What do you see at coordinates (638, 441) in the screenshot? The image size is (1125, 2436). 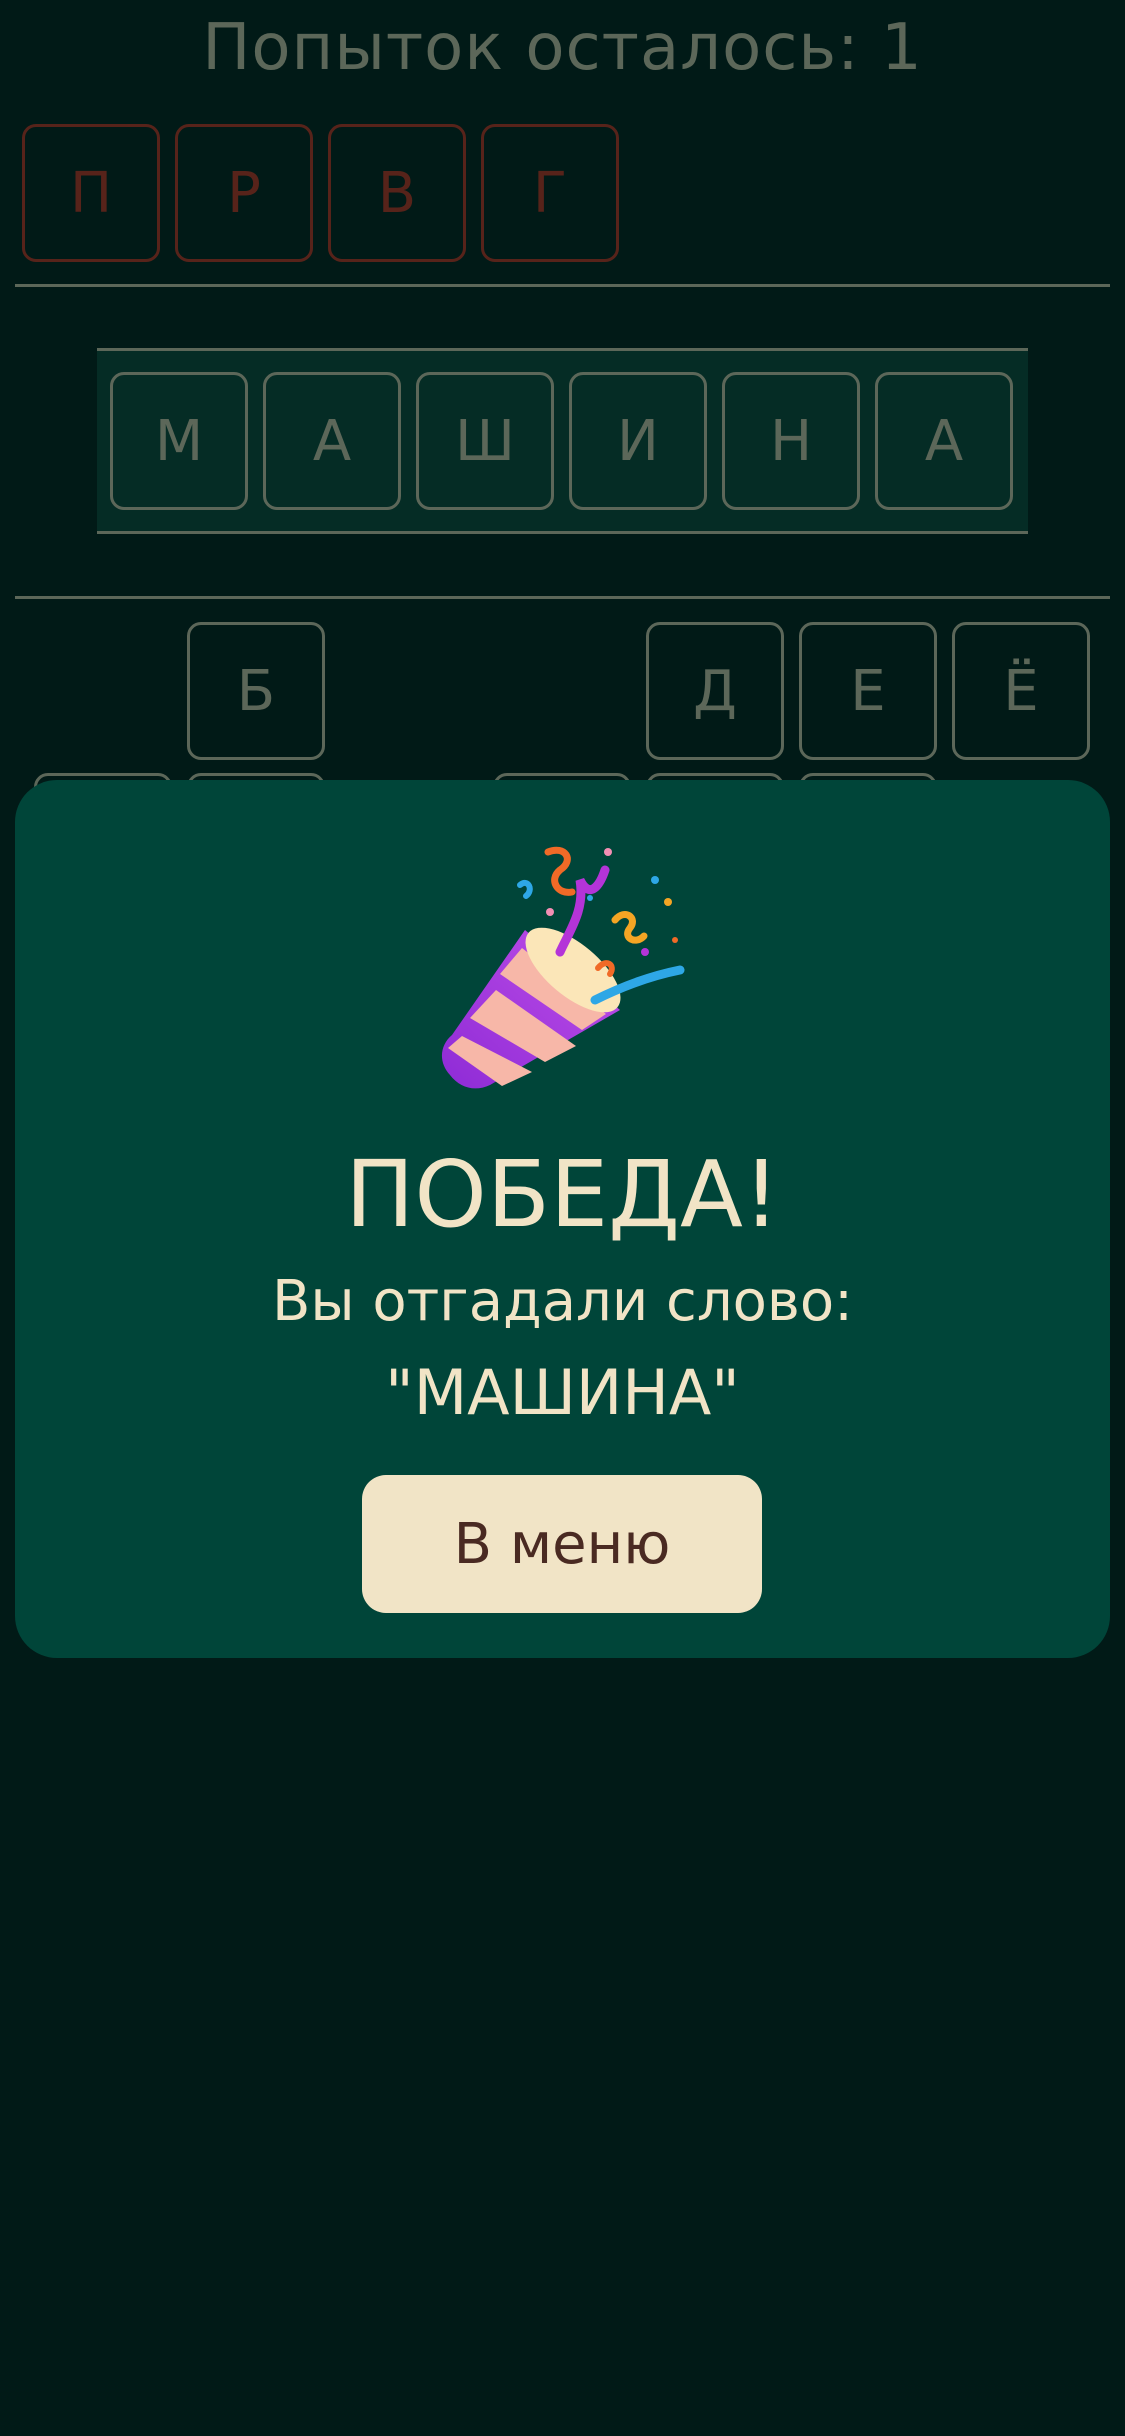 I see `word-letter-tile: И` at bounding box center [638, 441].